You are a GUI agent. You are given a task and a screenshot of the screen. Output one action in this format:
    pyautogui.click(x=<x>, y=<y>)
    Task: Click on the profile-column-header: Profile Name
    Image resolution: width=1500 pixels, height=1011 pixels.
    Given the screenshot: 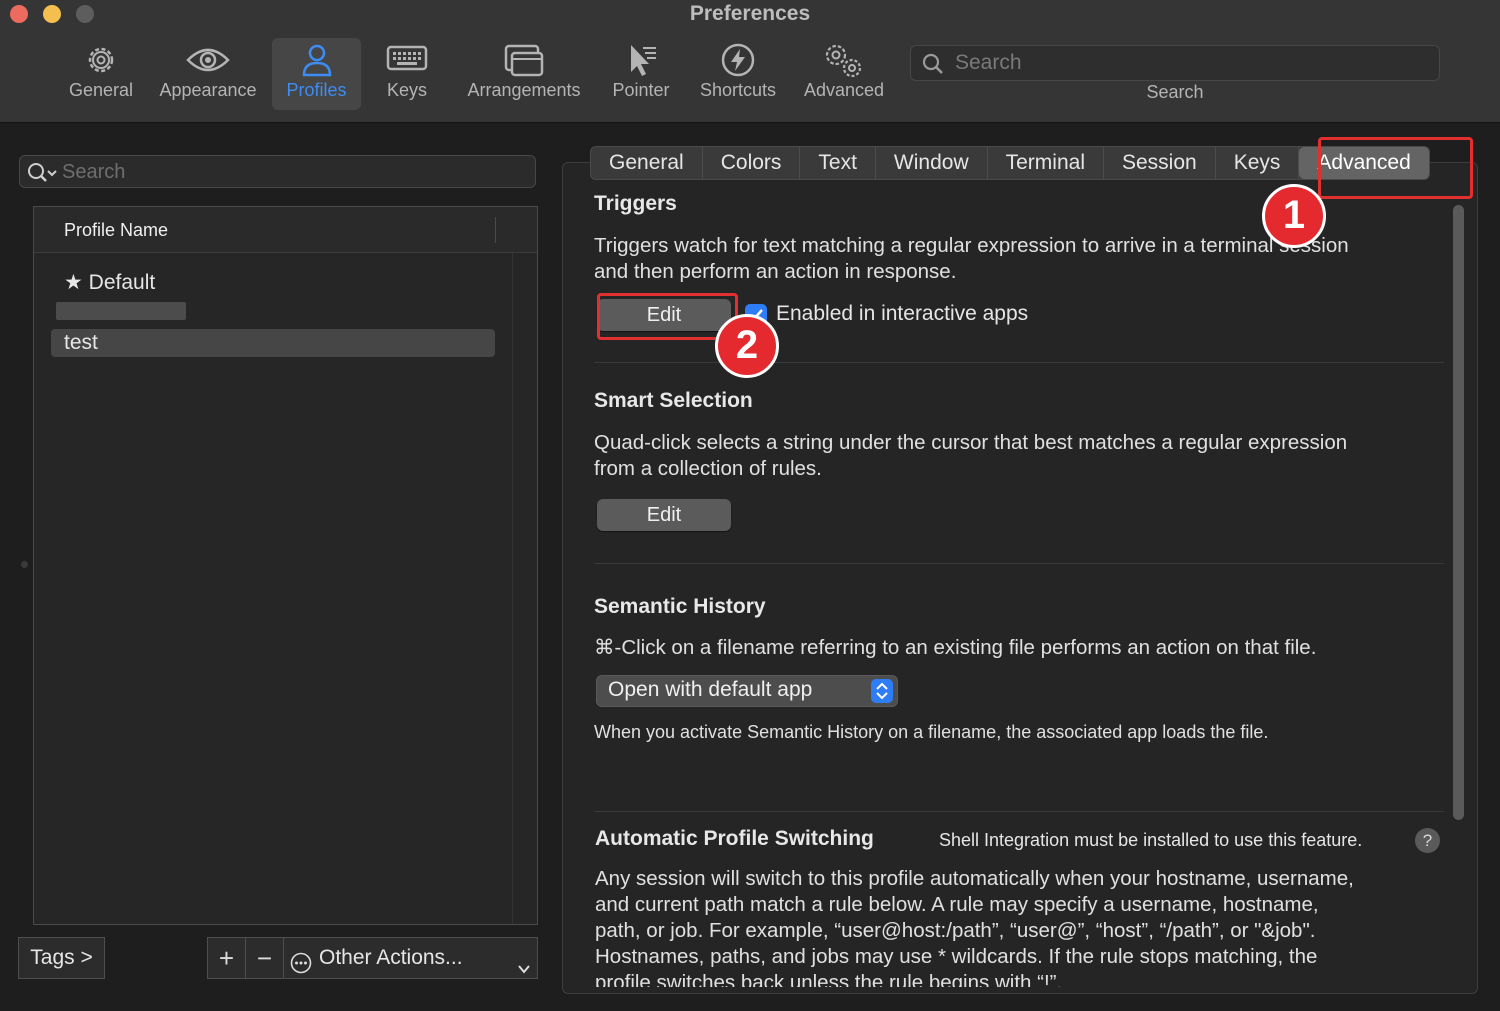 What is the action you would take?
    pyautogui.click(x=285, y=230)
    